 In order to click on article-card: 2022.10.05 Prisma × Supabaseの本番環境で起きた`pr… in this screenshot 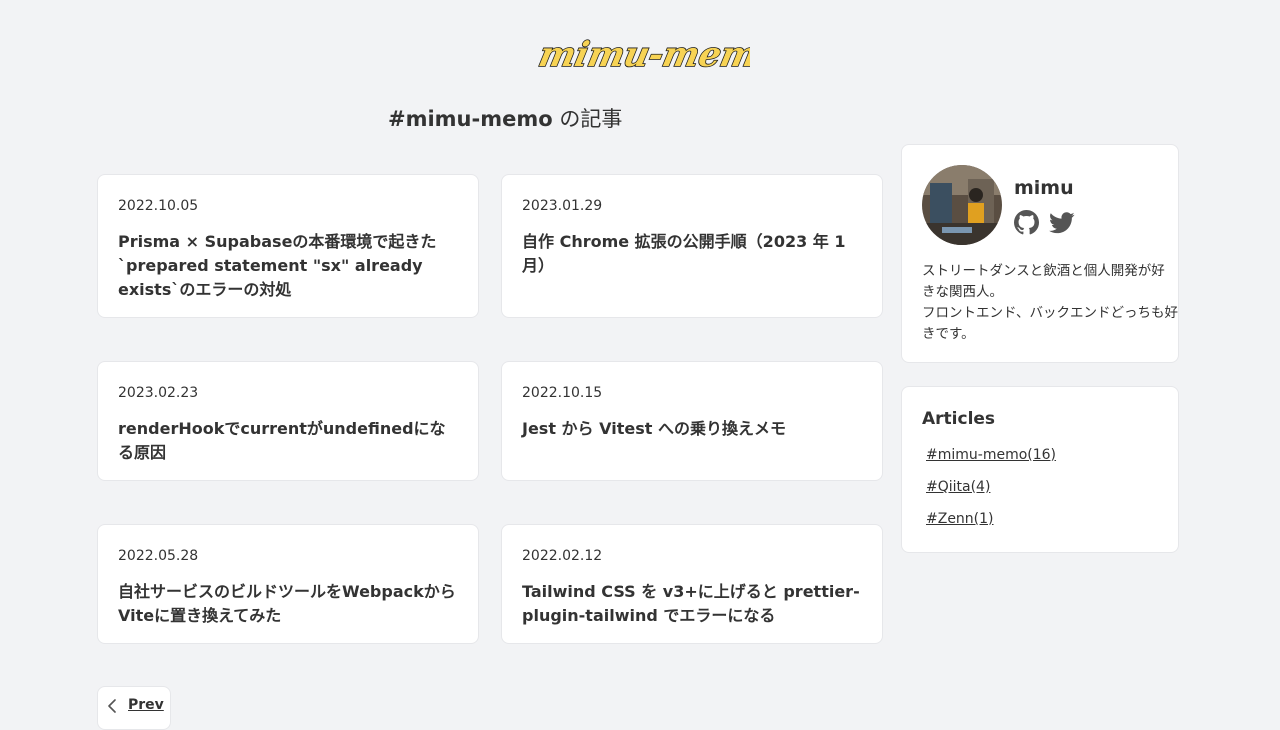, I will do `click(288, 246)`.